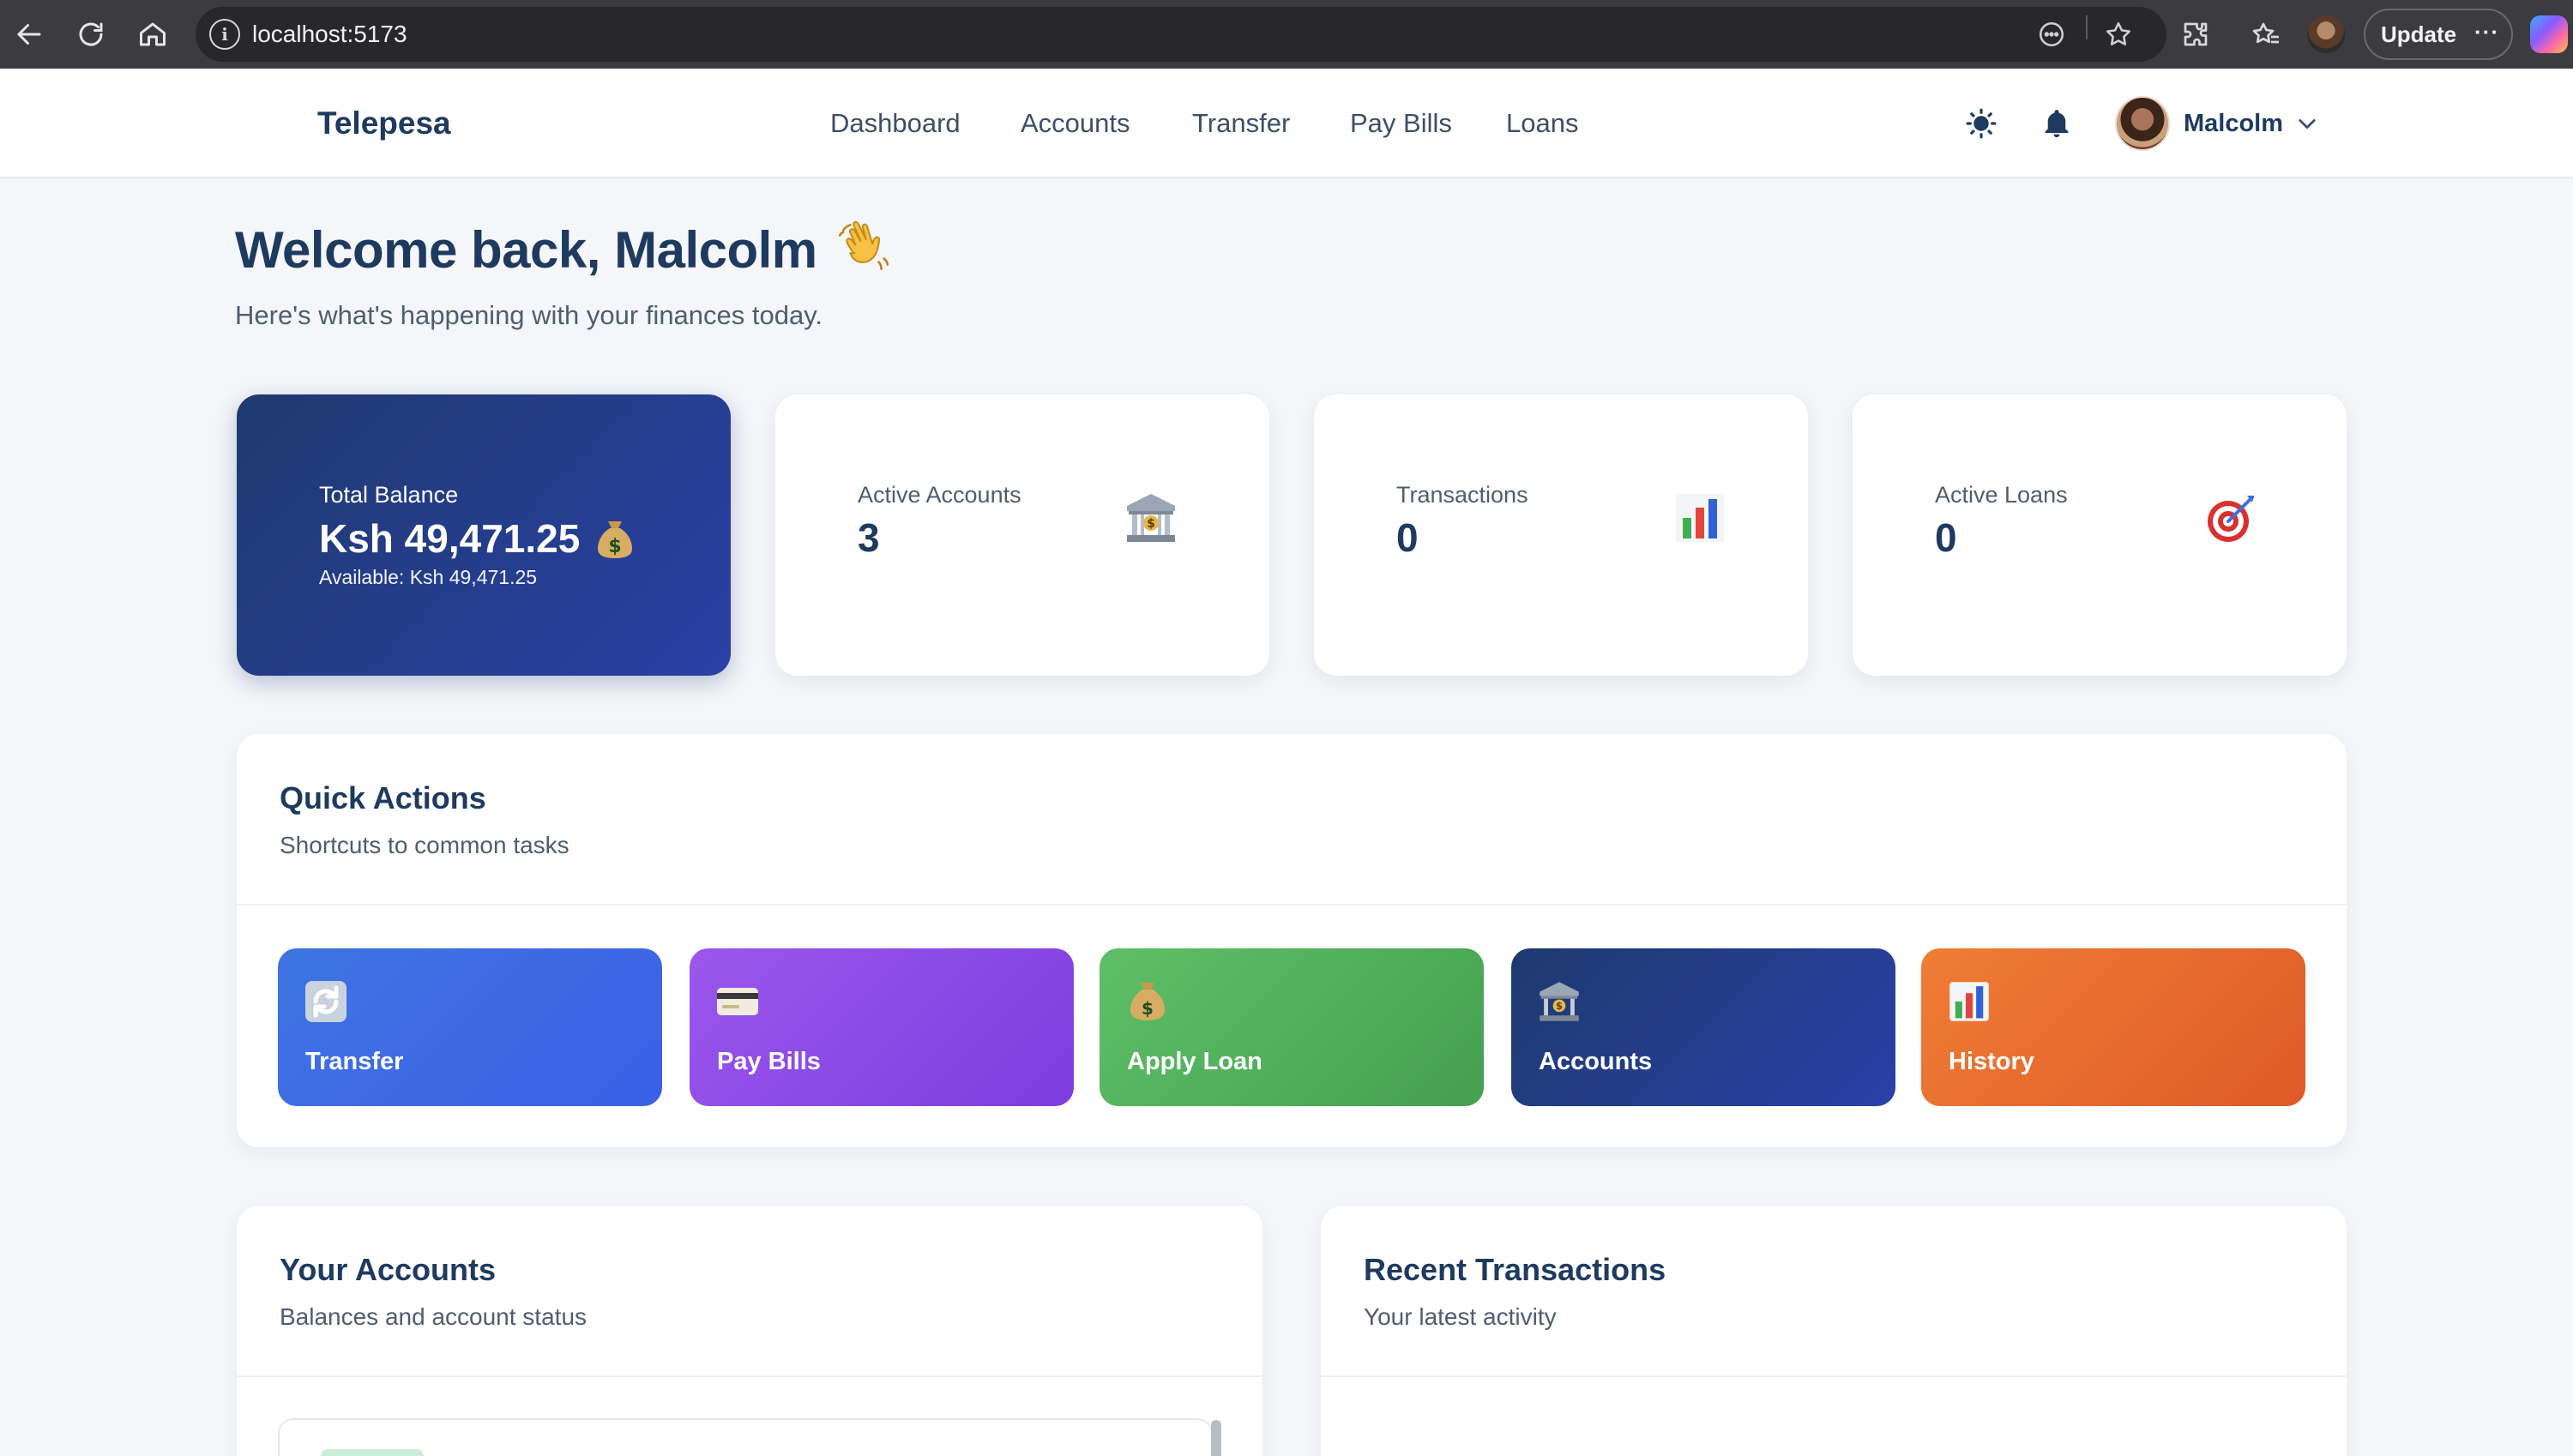 The image size is (2573, 1456). What do you see at coordinates (2118, 34) in the screenshot?
I see `bookmark-star-icon` at bounding box center [2118, 34].